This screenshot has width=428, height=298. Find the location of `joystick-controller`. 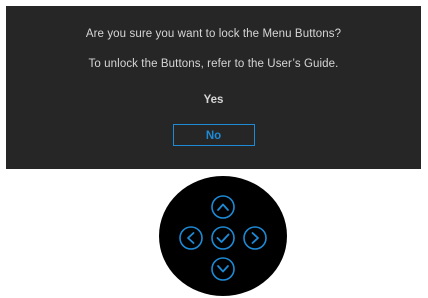

joystick-controller is located at coordinates (223, 236).